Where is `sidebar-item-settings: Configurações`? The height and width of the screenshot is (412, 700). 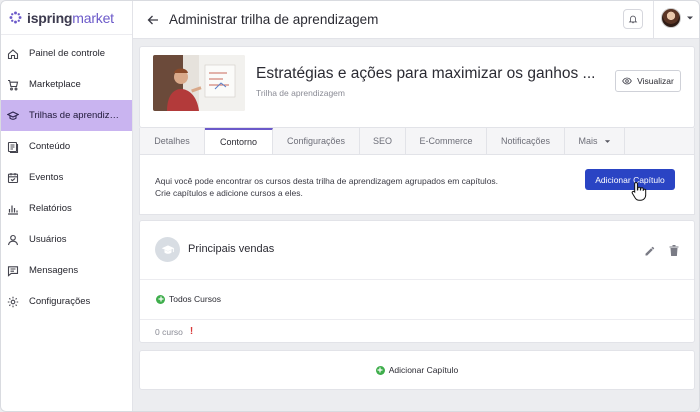
sidebar-item-settings: Configurações is located at coordinates (66, 301).